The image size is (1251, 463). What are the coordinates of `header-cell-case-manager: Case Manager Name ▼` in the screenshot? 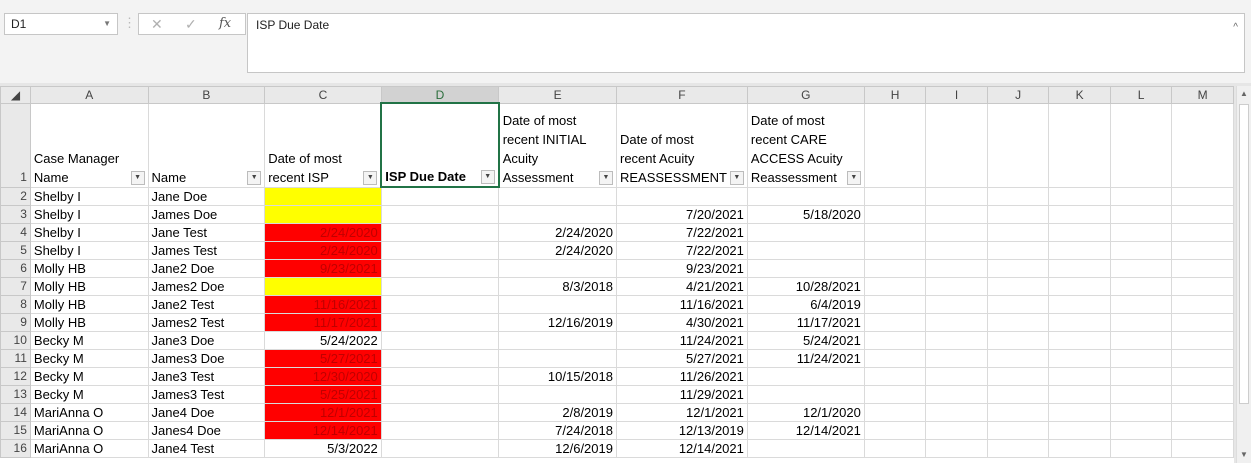 It's located at (89, 145).